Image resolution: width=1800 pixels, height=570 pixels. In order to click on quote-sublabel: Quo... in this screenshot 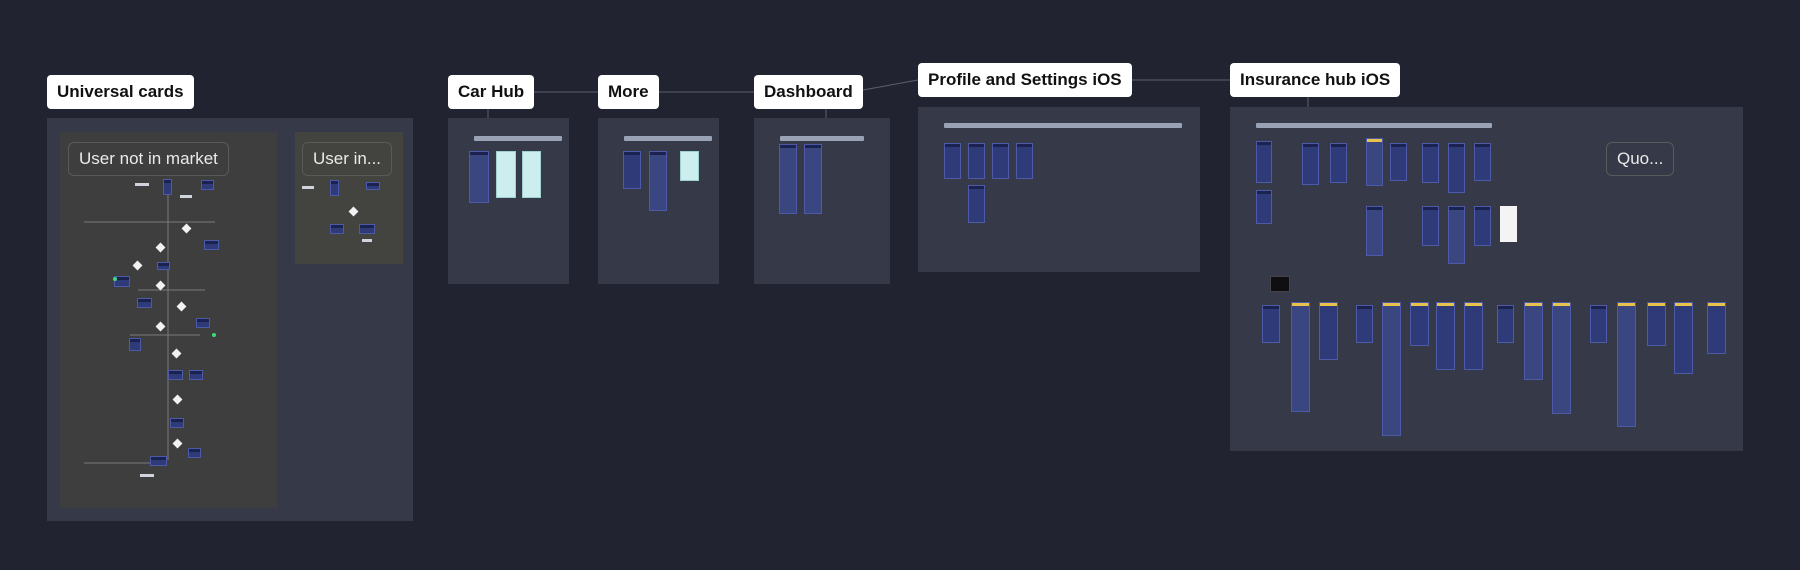, I will do `click(1640, 159)`.